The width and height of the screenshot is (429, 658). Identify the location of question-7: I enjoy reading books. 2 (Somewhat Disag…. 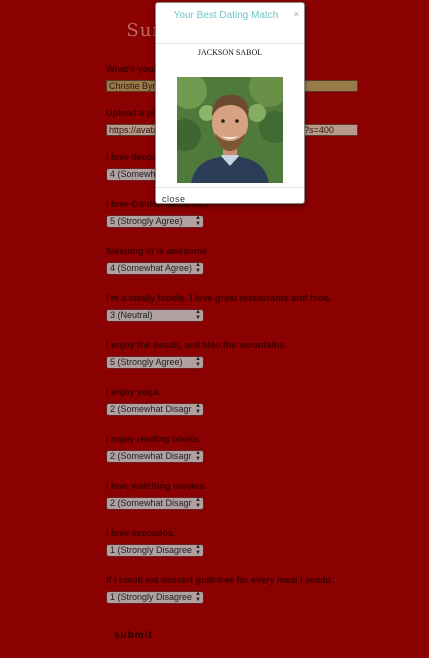
(155, 448).